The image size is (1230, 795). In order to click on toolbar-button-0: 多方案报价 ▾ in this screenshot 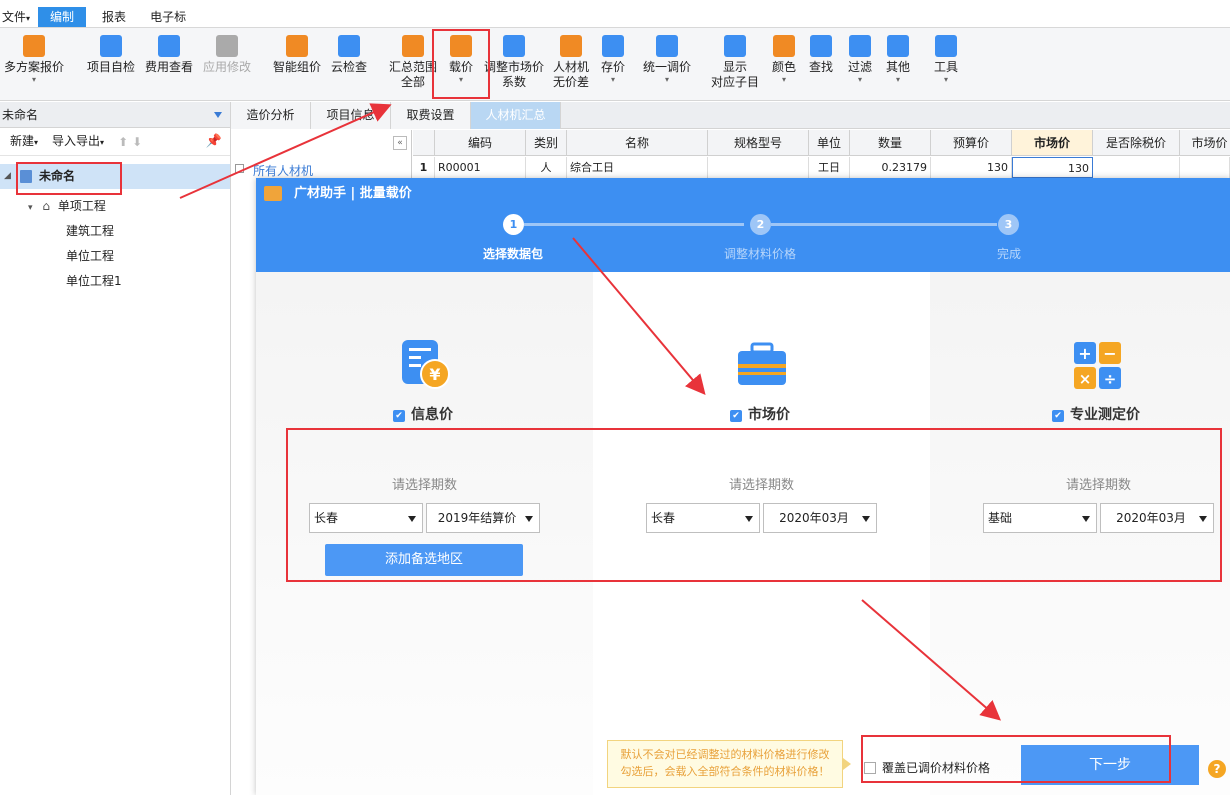, I will do `click(34, 58)`.